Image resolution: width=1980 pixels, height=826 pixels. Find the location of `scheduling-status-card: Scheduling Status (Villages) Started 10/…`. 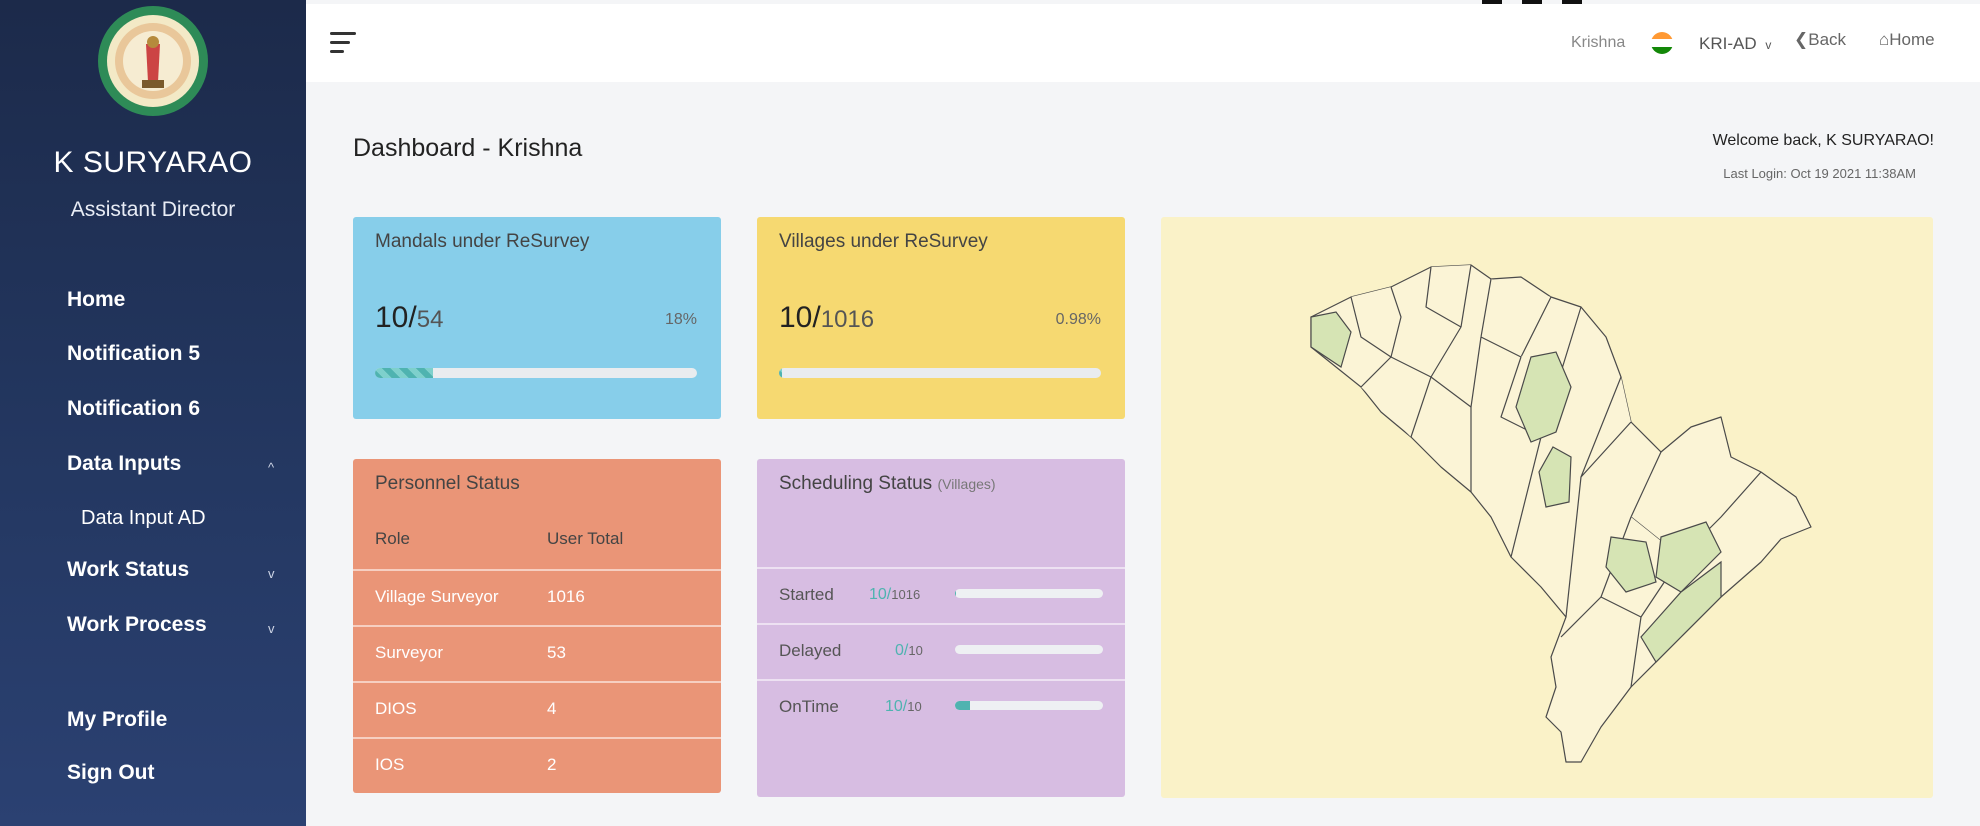

scheduling-status-card: Scheduling Status (Villages) Started 10/… is located at coordinates (941, 628).